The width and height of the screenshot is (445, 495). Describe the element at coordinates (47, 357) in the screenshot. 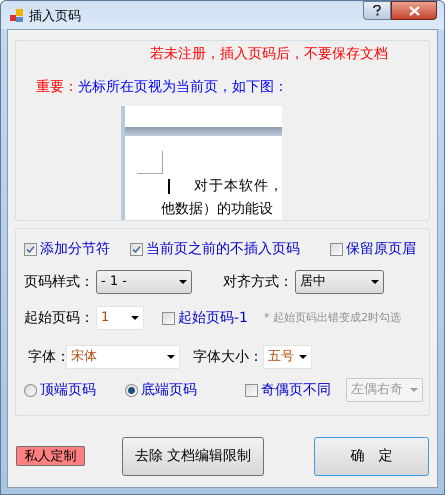

I see `field-label: 字体：` at that location.